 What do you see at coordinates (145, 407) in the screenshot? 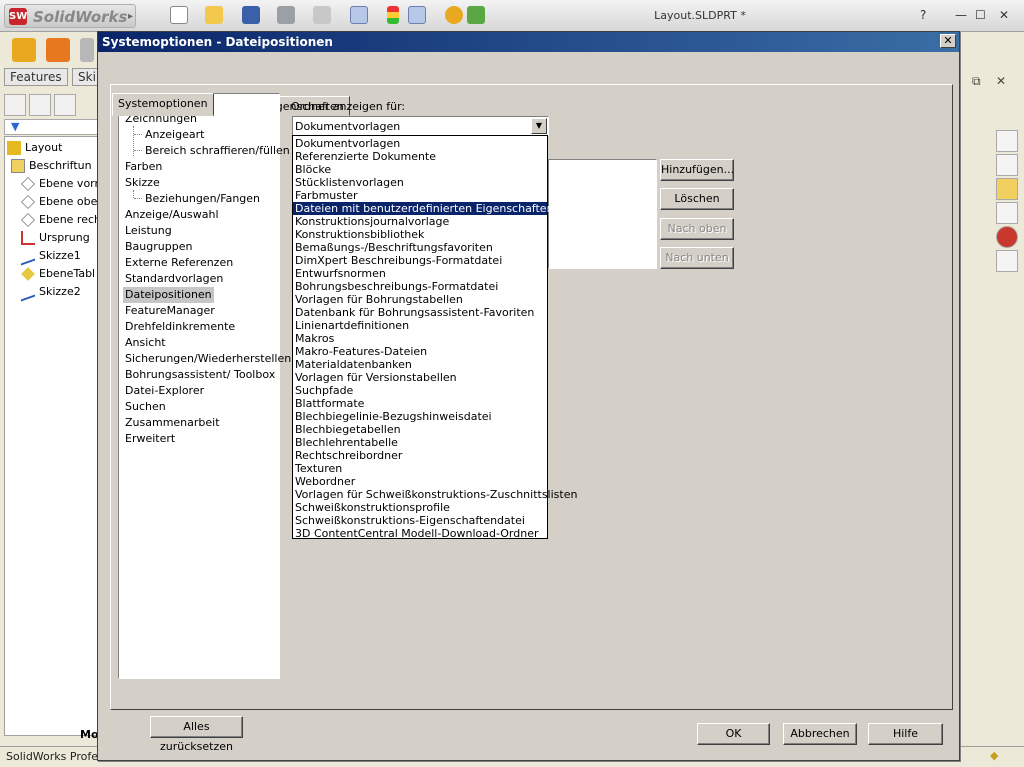
I see `nav-item: Suchen` at bounding box center [145, 407].